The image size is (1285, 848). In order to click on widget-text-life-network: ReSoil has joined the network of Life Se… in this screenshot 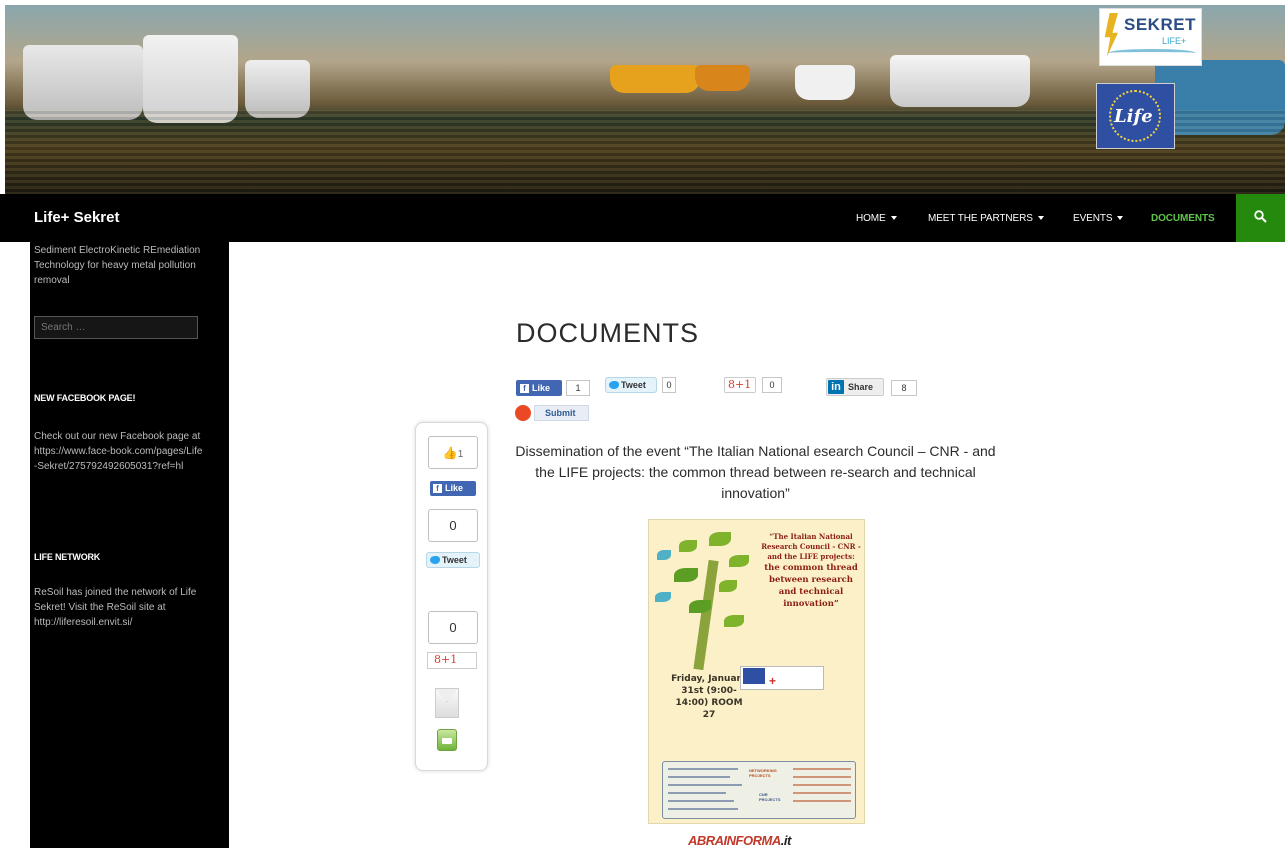, I will do `click(115, 607)`.